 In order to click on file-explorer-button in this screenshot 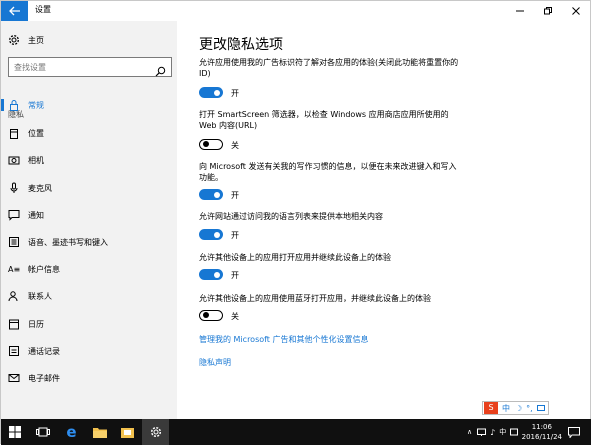, I will do `click(99, 432)`.